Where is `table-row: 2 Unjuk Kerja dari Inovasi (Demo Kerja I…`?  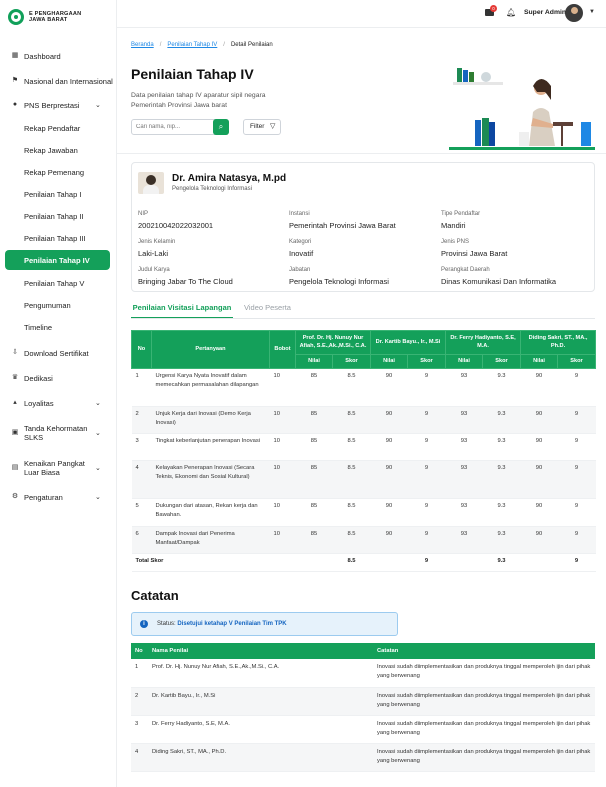 table-row: 2 Unjuk Kerja dari Inovasi (Demo Kerja I… is located at coordinates (363, 420).